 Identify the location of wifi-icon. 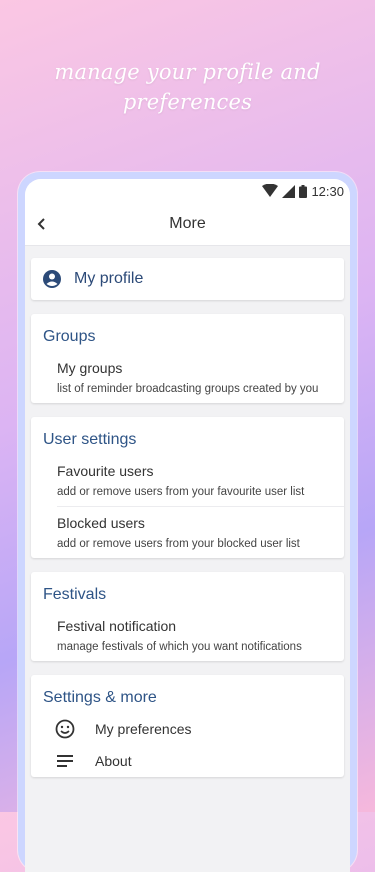
(270, 190).